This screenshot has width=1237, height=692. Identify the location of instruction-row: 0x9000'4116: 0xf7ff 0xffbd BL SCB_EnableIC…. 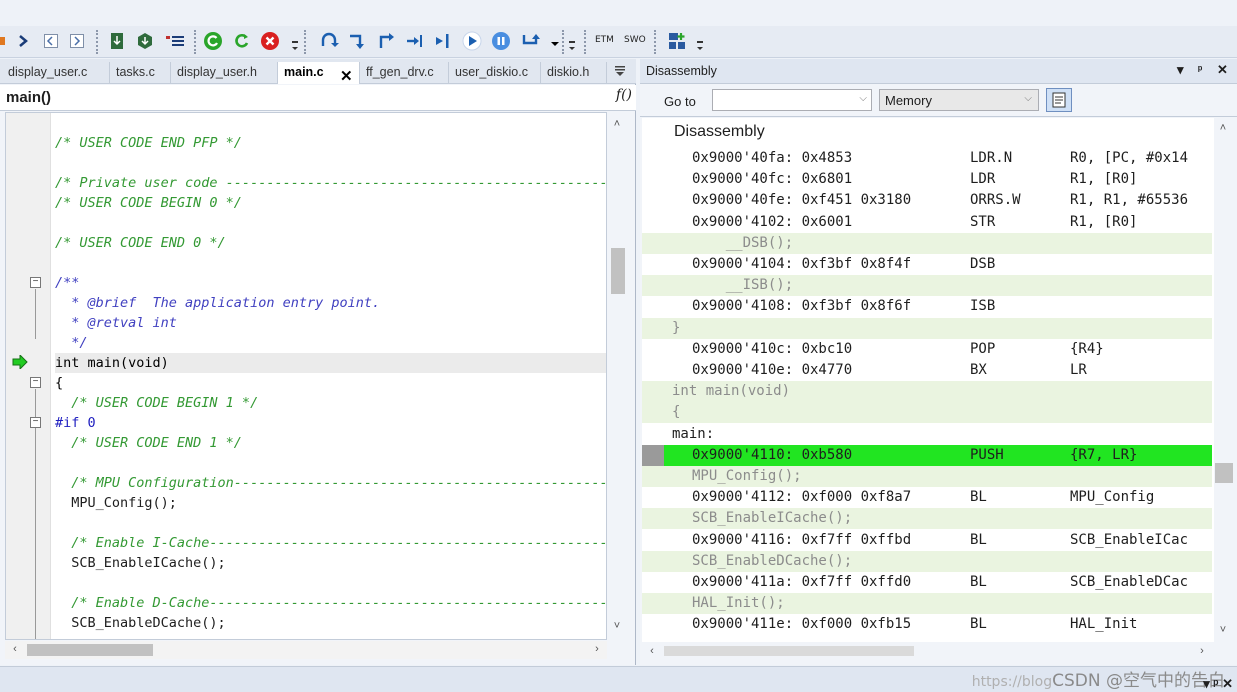
(927, 540).